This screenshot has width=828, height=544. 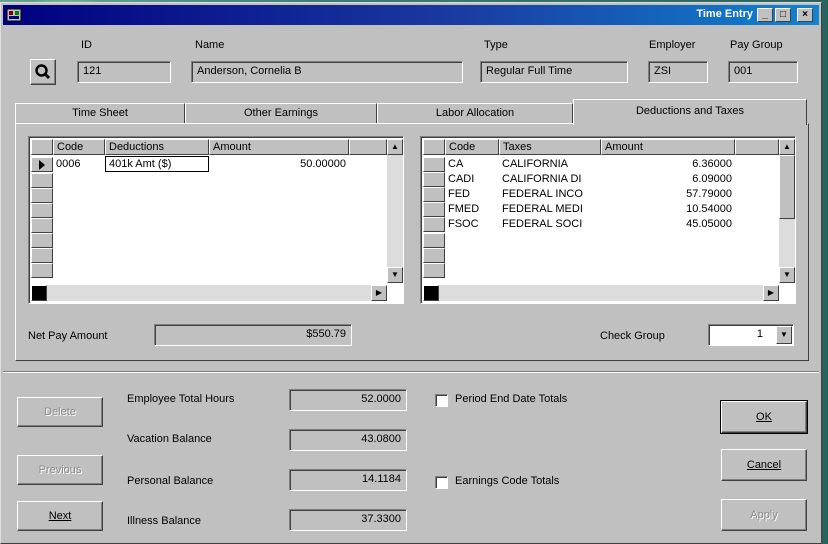 What do you see at coordinates (472, 164) in the screenshot?
I see `cell-code: CA` at bounding box center [472, 164].